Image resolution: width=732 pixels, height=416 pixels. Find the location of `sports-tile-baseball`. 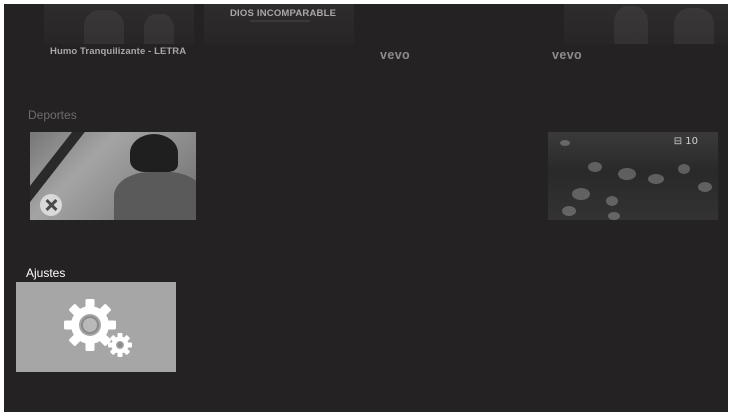

sports-tile-baseball is located at coordinates (113, 176).